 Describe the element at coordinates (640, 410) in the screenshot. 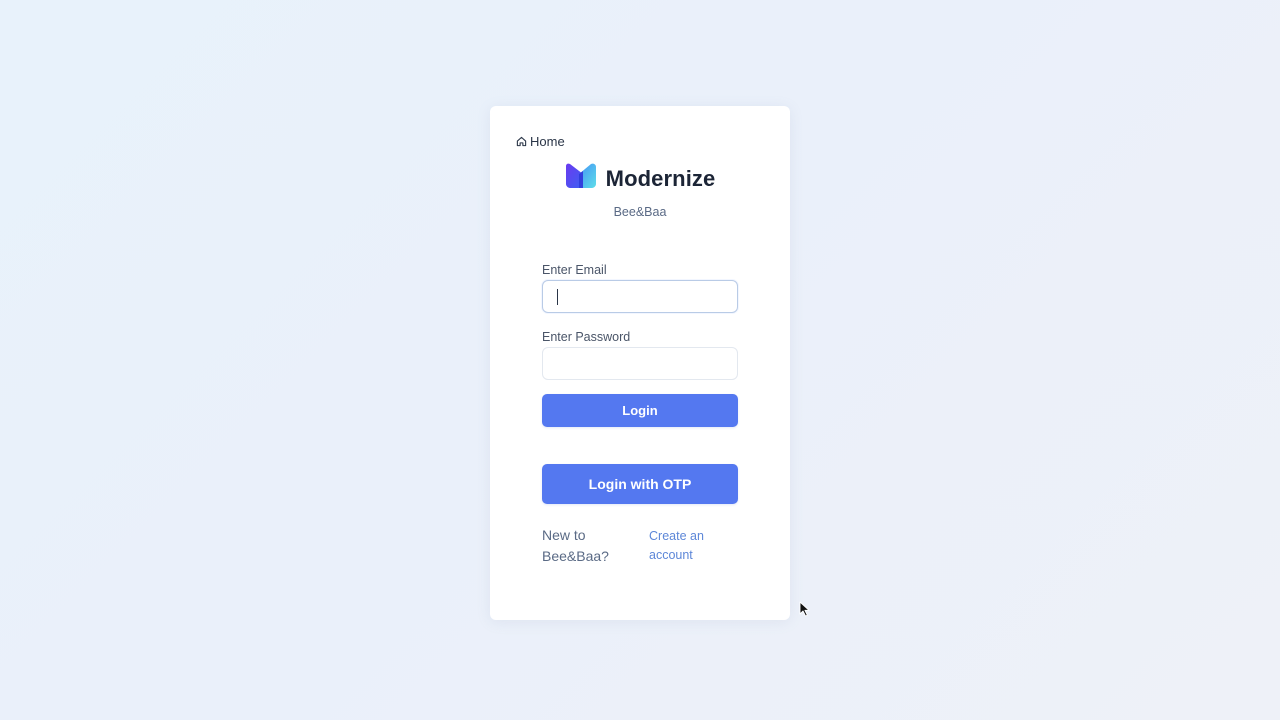

I see `login-button: Login` at that location.